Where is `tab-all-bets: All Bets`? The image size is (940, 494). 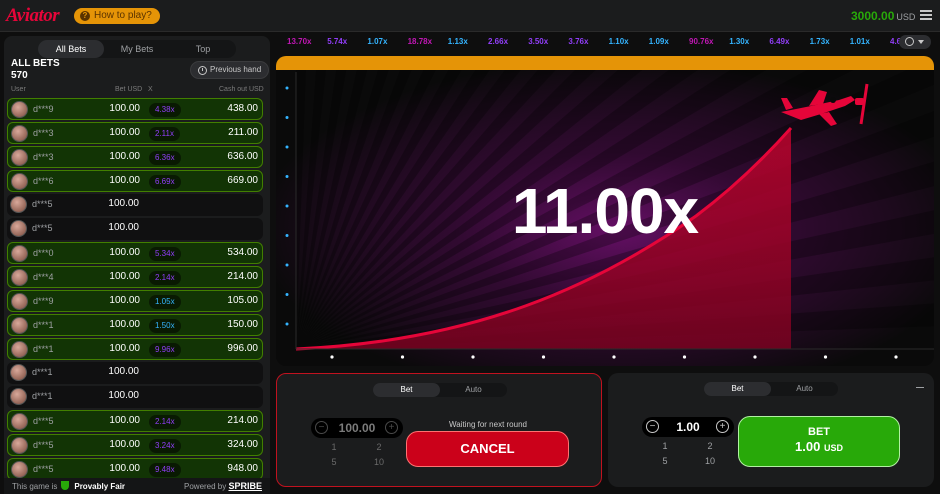
tab-all-bets: All Bets is located at coordinates (71, 49).